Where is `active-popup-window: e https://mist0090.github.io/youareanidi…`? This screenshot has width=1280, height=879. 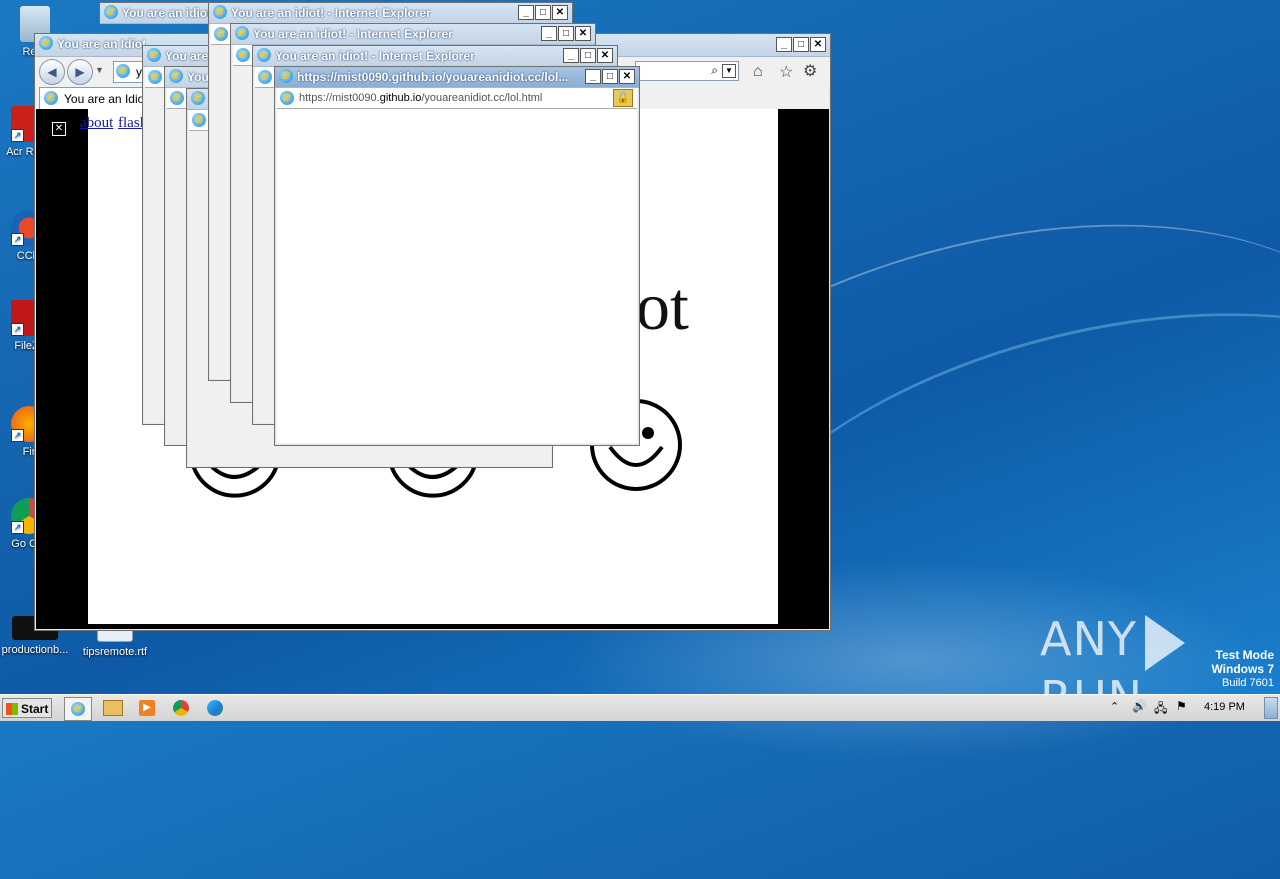
active-popup-window: e https://mist0090.github.io/youareanidi… is located at coordinates (457, 256).